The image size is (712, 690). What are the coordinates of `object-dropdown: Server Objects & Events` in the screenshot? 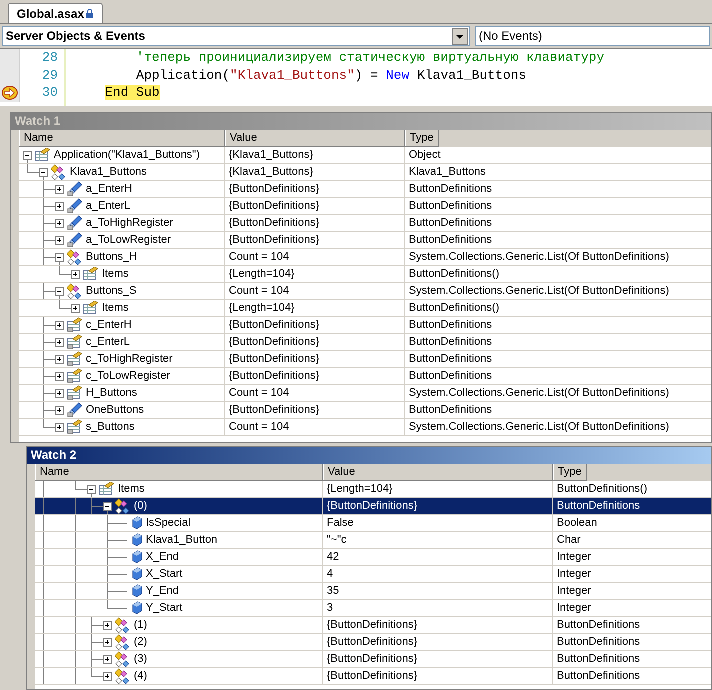 It's located at (236, 36).